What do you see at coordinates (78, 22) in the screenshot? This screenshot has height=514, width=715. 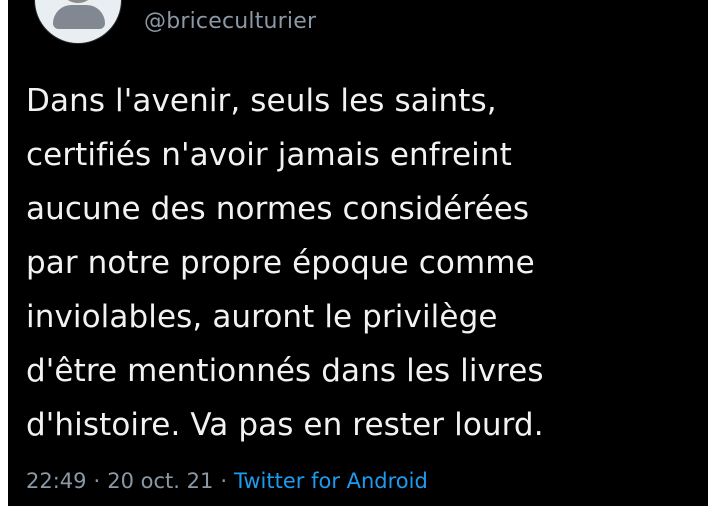 I see `avatar` at bounding box center [78, 22].